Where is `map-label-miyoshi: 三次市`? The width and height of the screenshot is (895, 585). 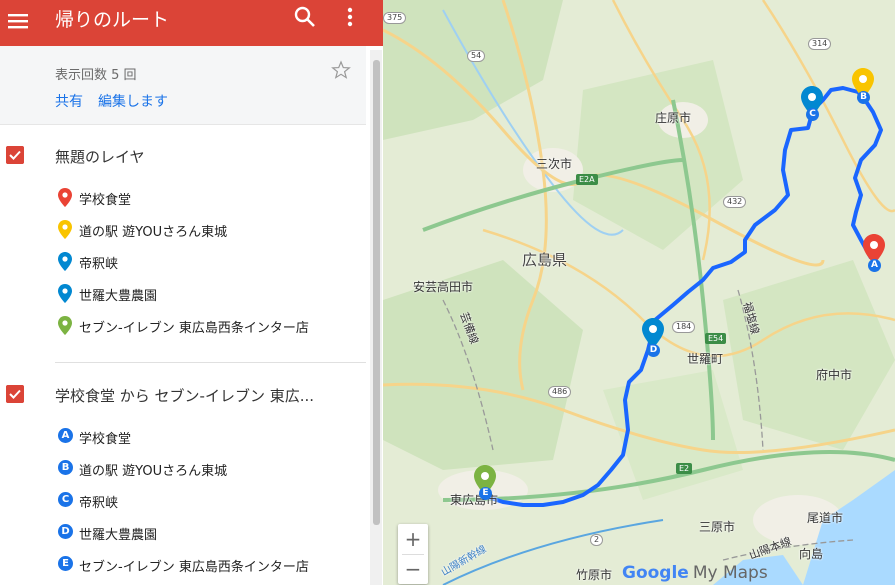
map-label-miyoshi: 三次市 is located at coordinates (554, 164).